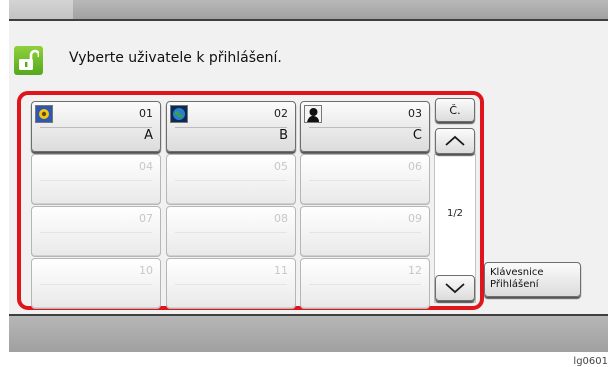  I want to click on keyboard-login-button: Klávesnice Přihlášení, so click(532, 279).